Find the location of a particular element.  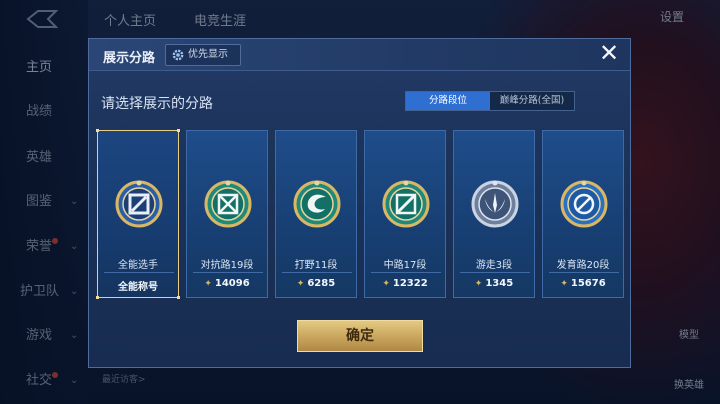

lane-name: 对抗路19段 is located at coordinates (227, 265).